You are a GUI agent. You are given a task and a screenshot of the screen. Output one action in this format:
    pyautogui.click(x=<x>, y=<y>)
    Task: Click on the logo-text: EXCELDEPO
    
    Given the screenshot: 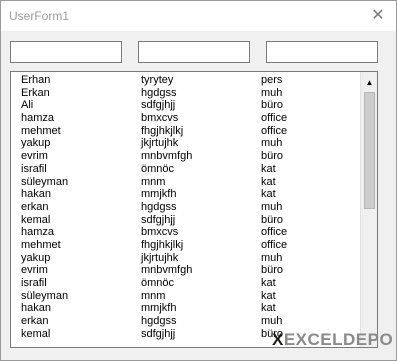 What is the action you would take?
    pyautogui.click(x=338, y=339)
    